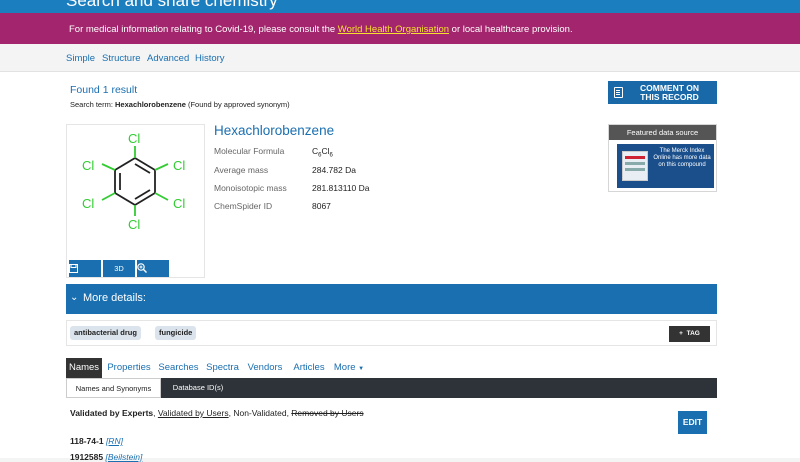  Describe the element at coordinates (80, 58) in the screenshot. I see `nav-simple: Simple` at that location.